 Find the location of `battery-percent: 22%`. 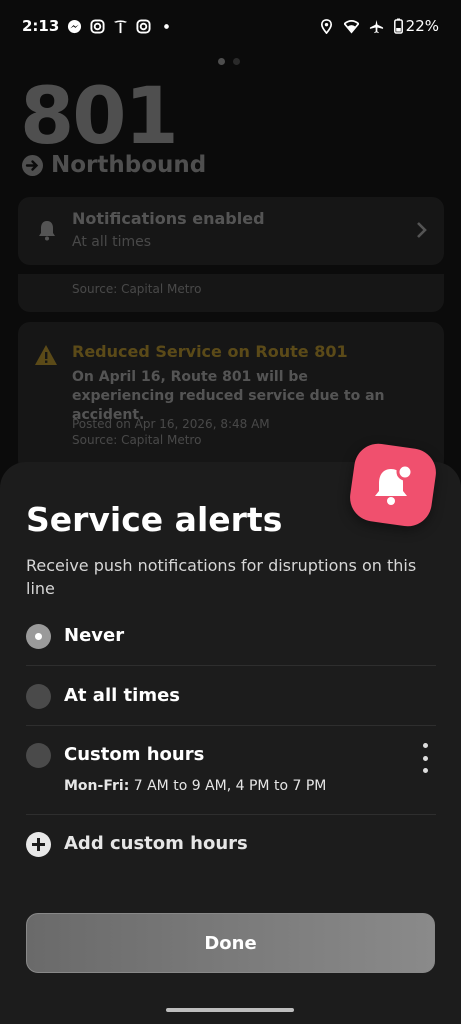

battery-percent: 22% is located at coordinates (422, 26).